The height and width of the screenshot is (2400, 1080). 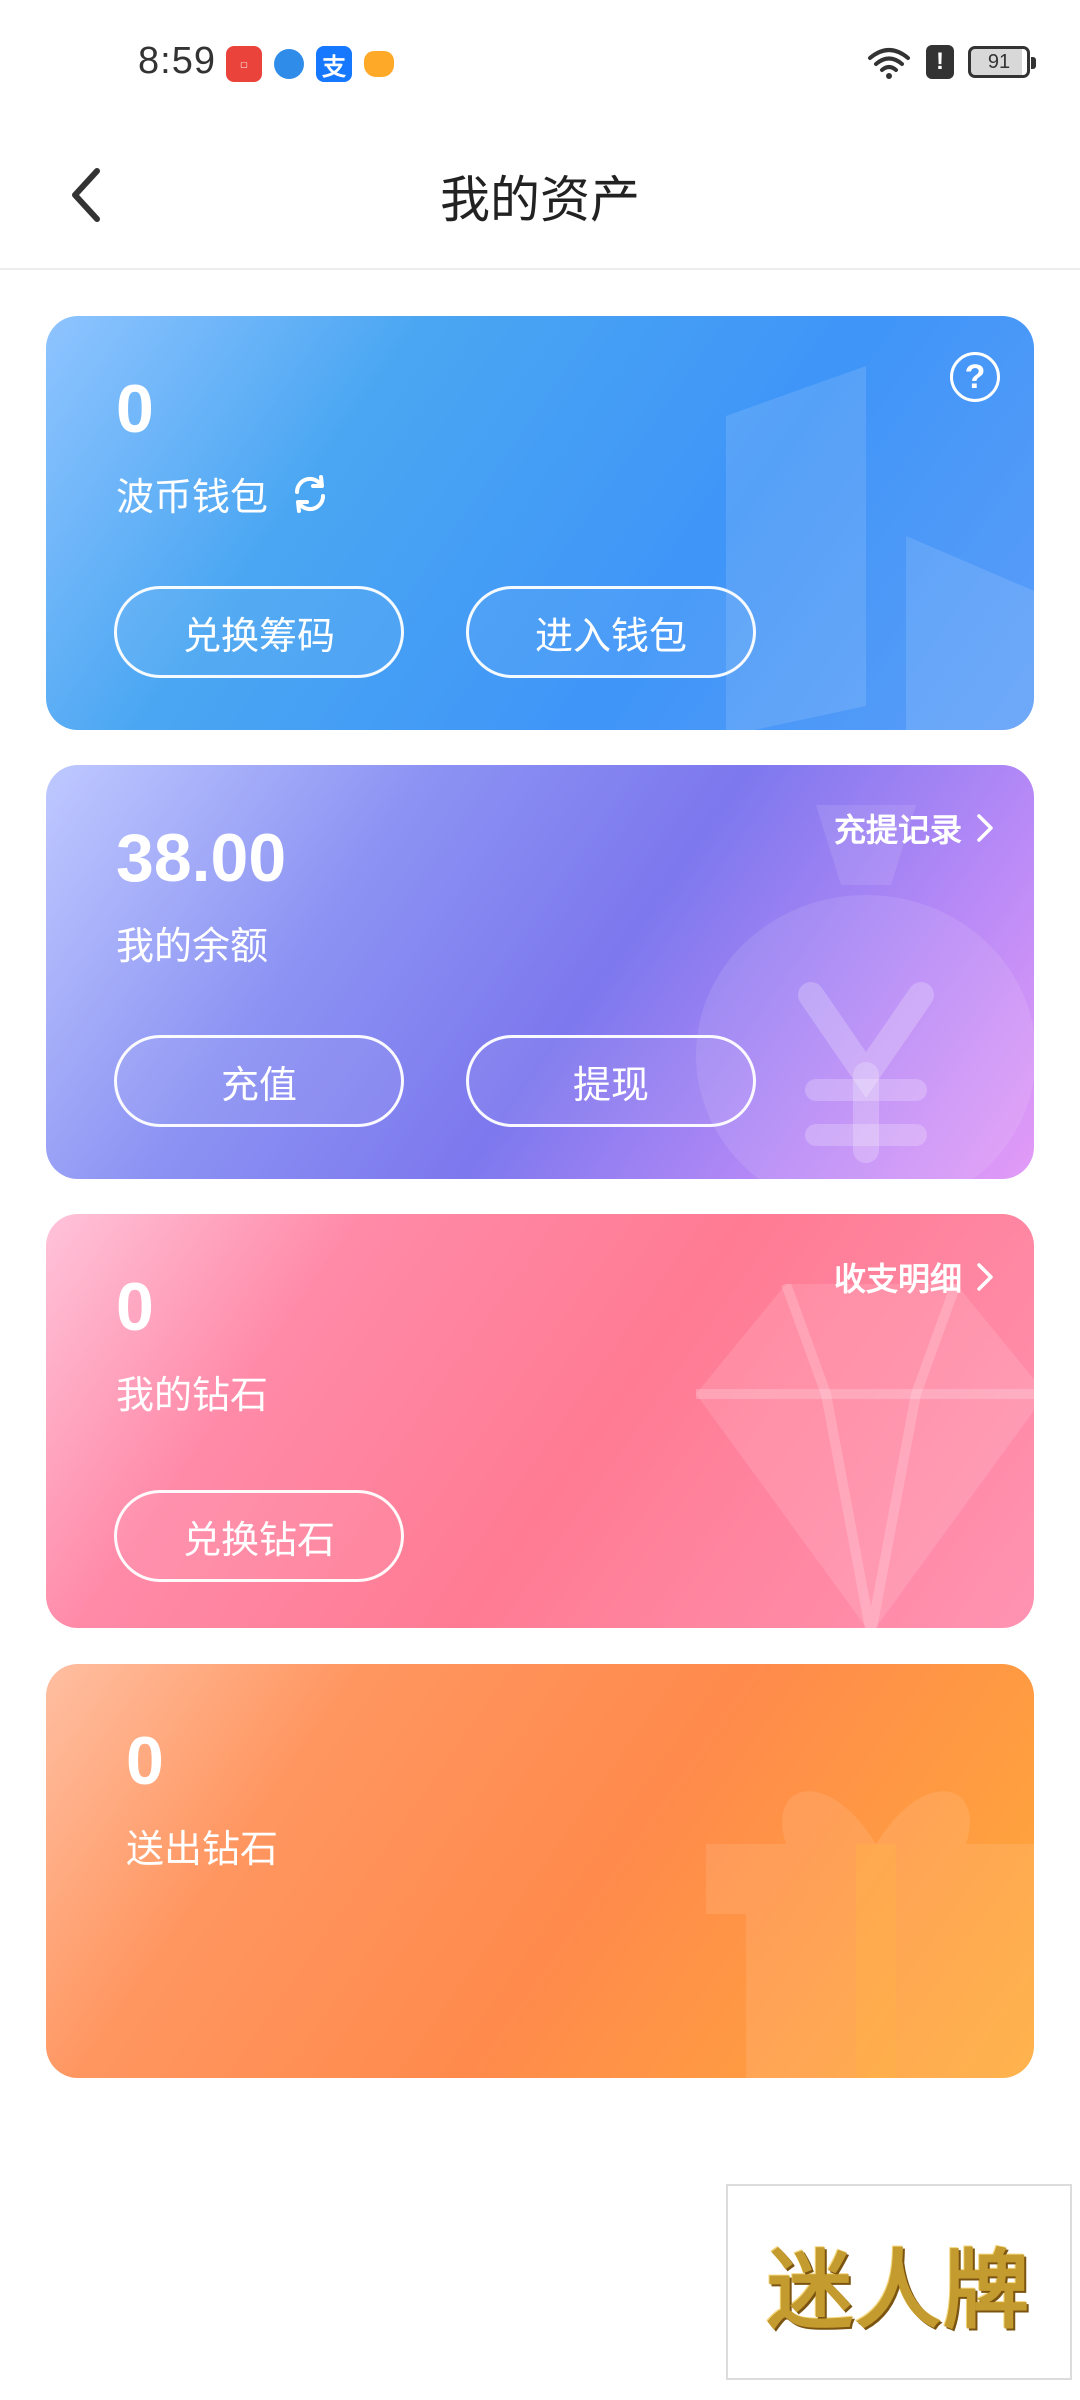 I want to click on status-time: 8:59, so click(x=177, y=61).